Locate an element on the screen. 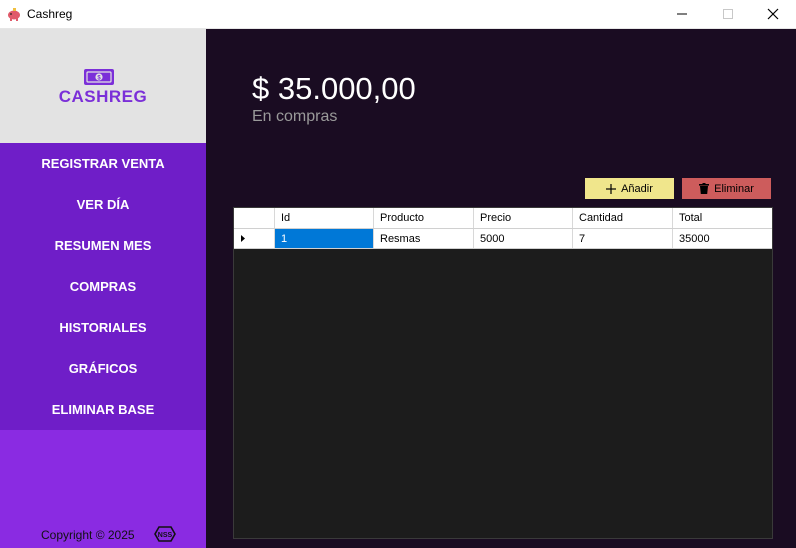 This screenshot has width=796, height=548. add-button: Añadir is located at coordinates (629, 188).